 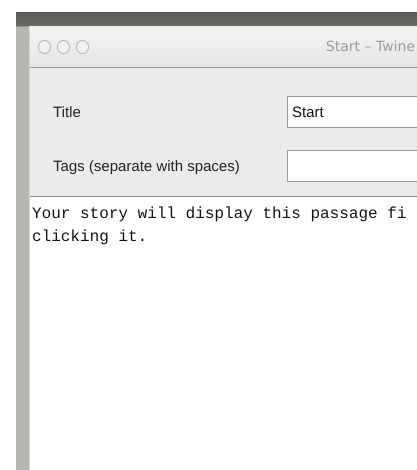 I want to click on minimize-button, so click(x=63, y=47).